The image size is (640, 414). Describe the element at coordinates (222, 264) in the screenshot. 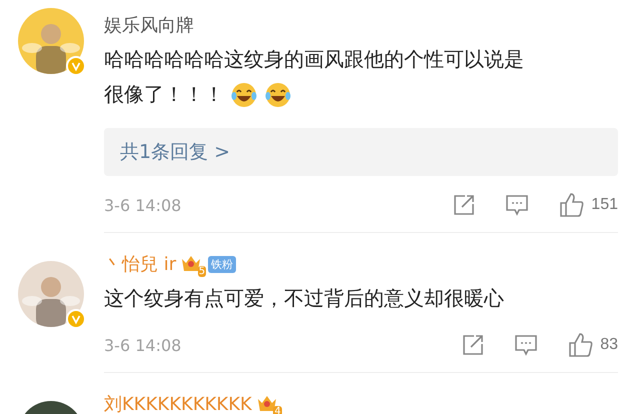

I see `fan-badge: 铁粉` at that location.